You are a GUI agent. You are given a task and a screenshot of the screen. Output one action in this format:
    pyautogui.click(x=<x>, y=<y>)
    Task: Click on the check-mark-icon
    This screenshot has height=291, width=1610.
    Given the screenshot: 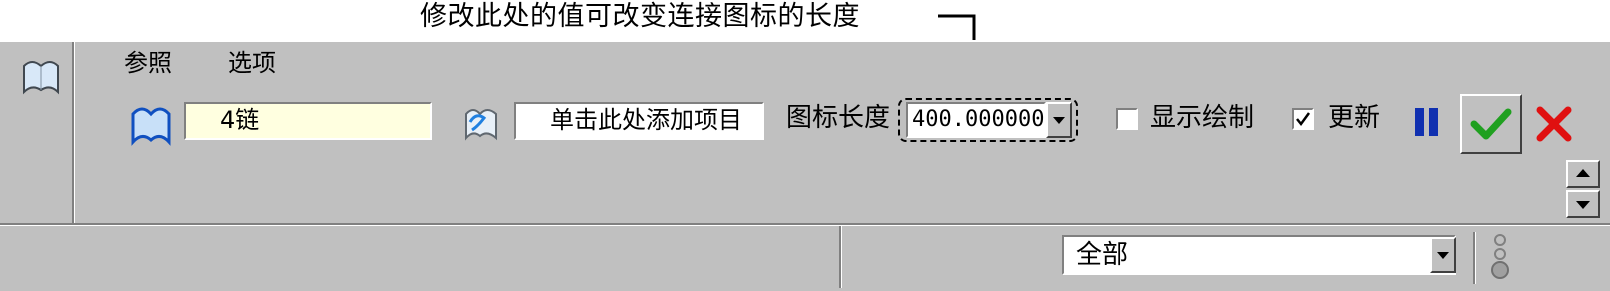 What is the action you would take?
    pyautogui.click(x=1303, y=119)
    